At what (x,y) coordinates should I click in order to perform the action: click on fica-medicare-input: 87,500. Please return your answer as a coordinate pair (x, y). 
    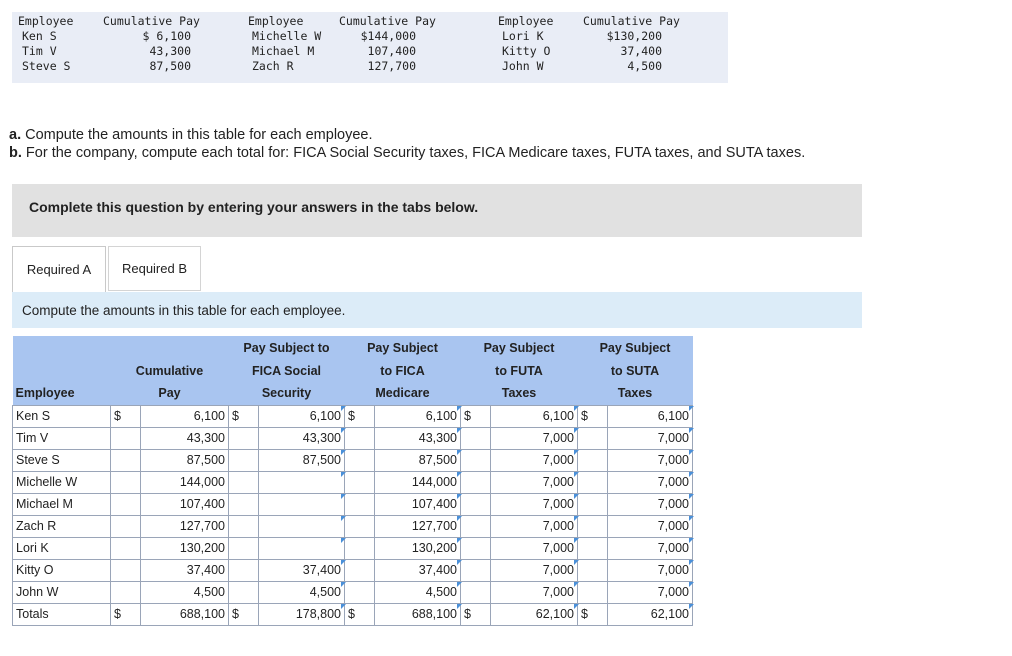
    Looking at the image, I should click on (418, 460).